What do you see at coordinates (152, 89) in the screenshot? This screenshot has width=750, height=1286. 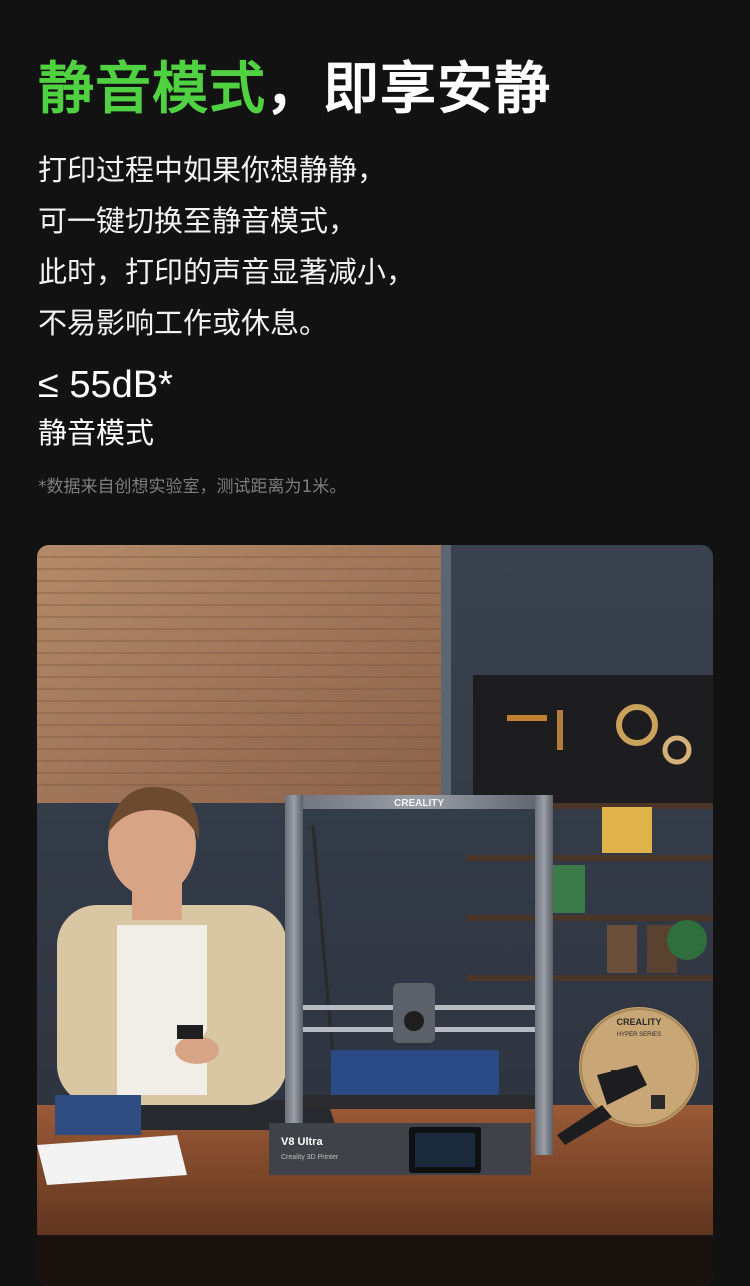 I see `headline-accent: 静音模式` at bounding box center [152, 89].